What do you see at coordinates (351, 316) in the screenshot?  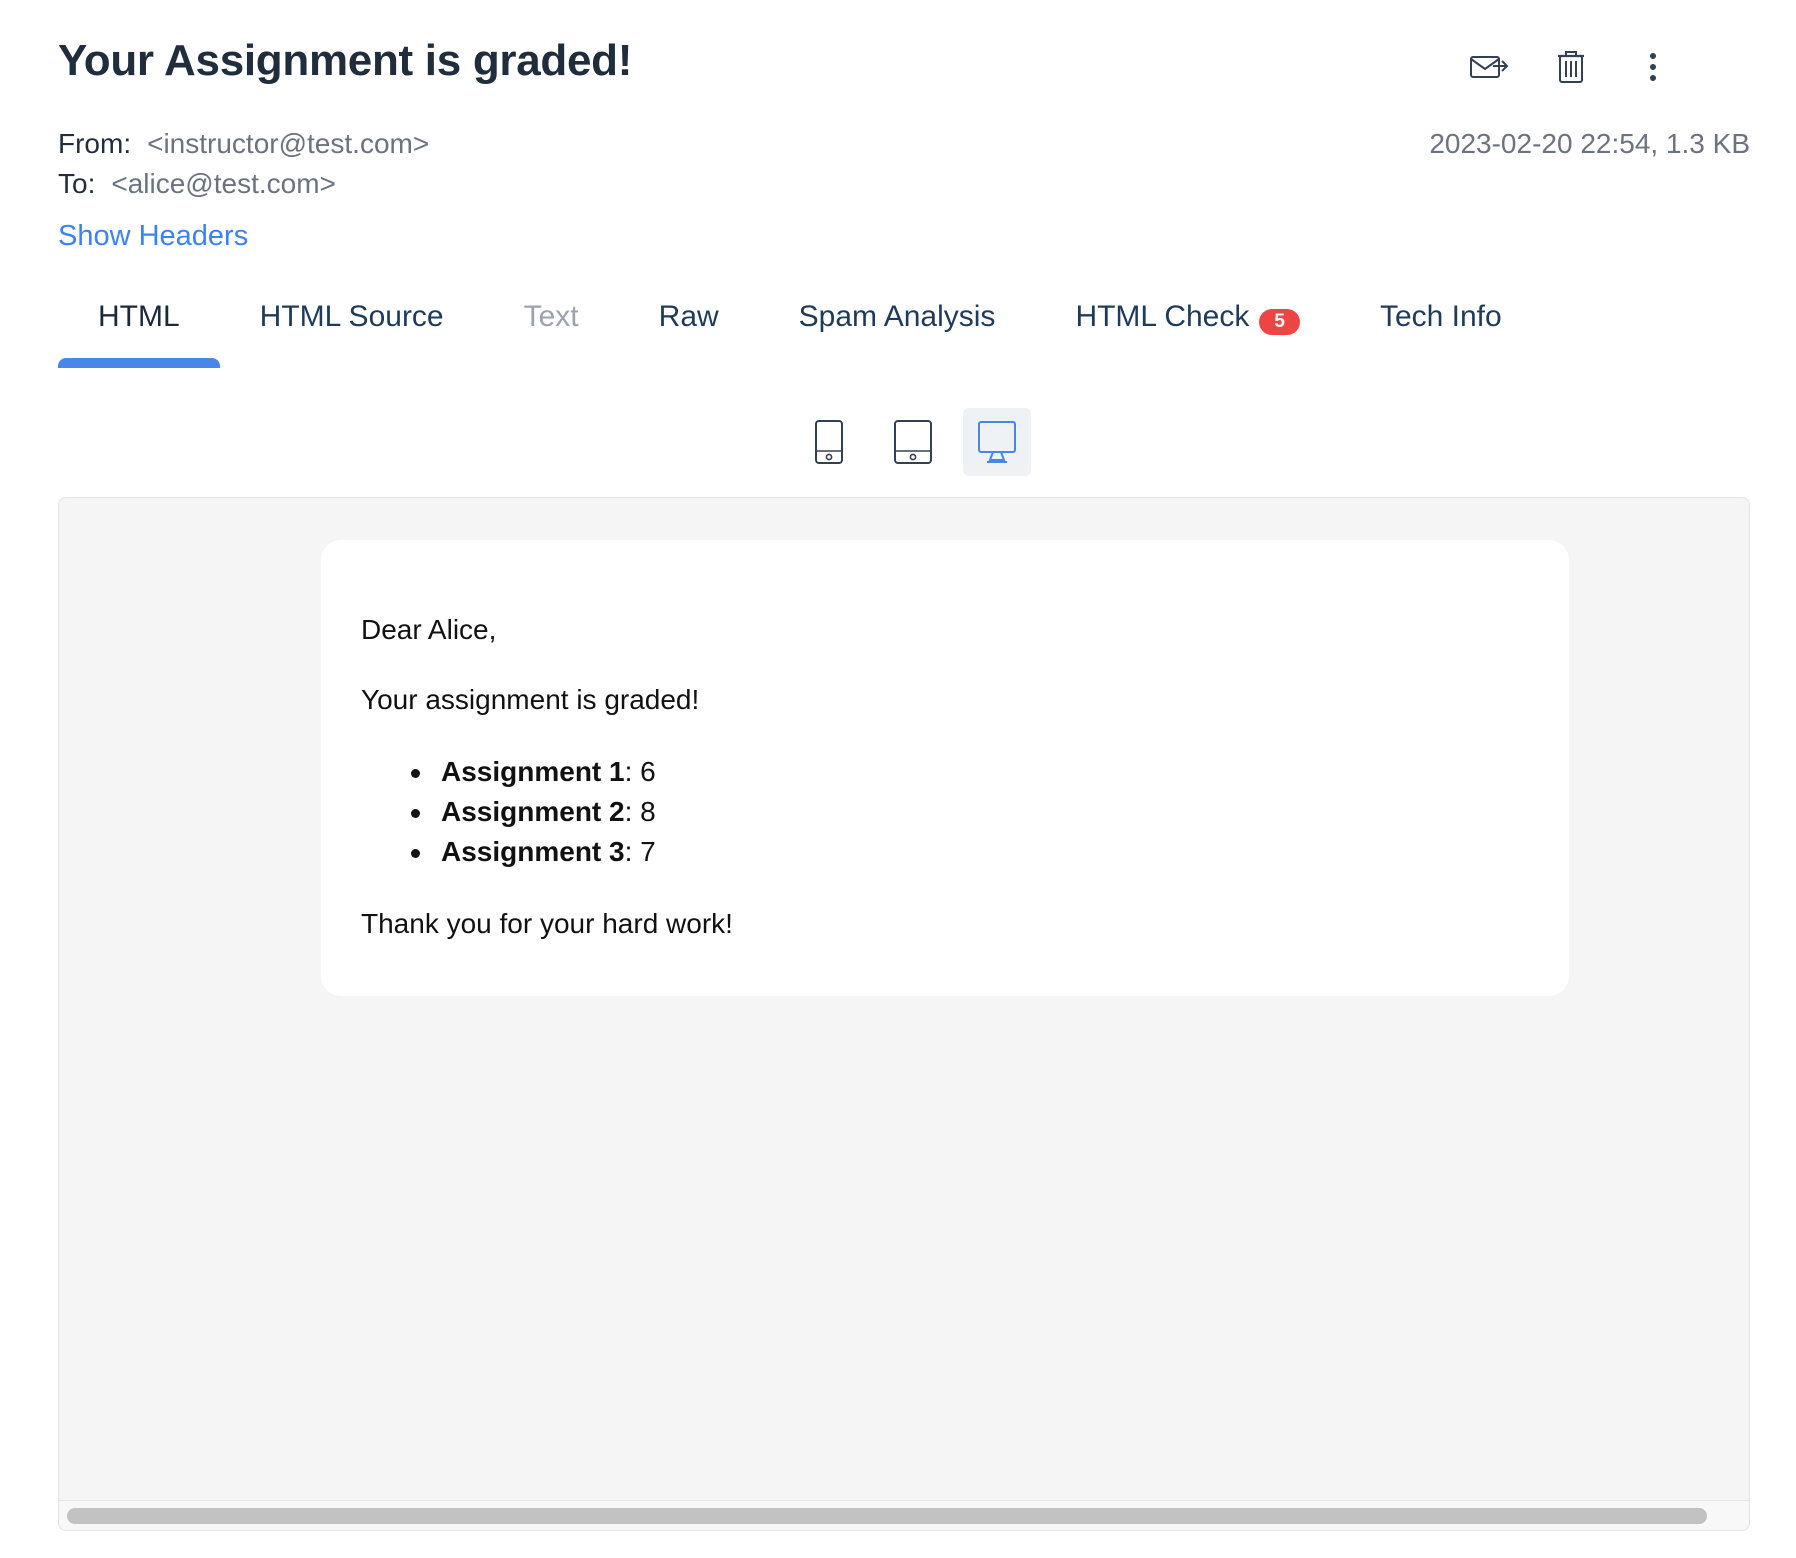 I see `tab-label: HTML Source` at bounding box center [351, 316].